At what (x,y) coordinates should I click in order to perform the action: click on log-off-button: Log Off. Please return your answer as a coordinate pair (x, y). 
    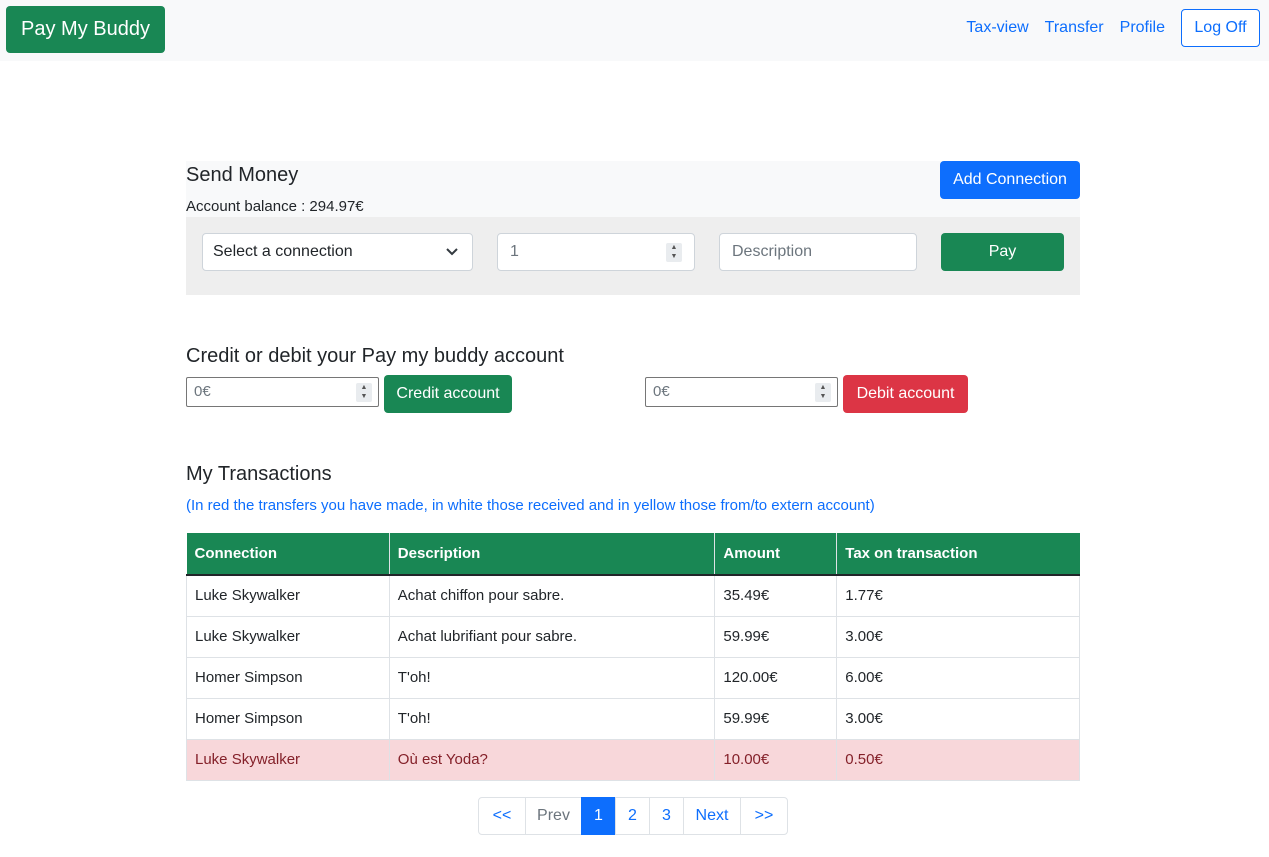
    Looking at the image, I should click on (1220, 28).